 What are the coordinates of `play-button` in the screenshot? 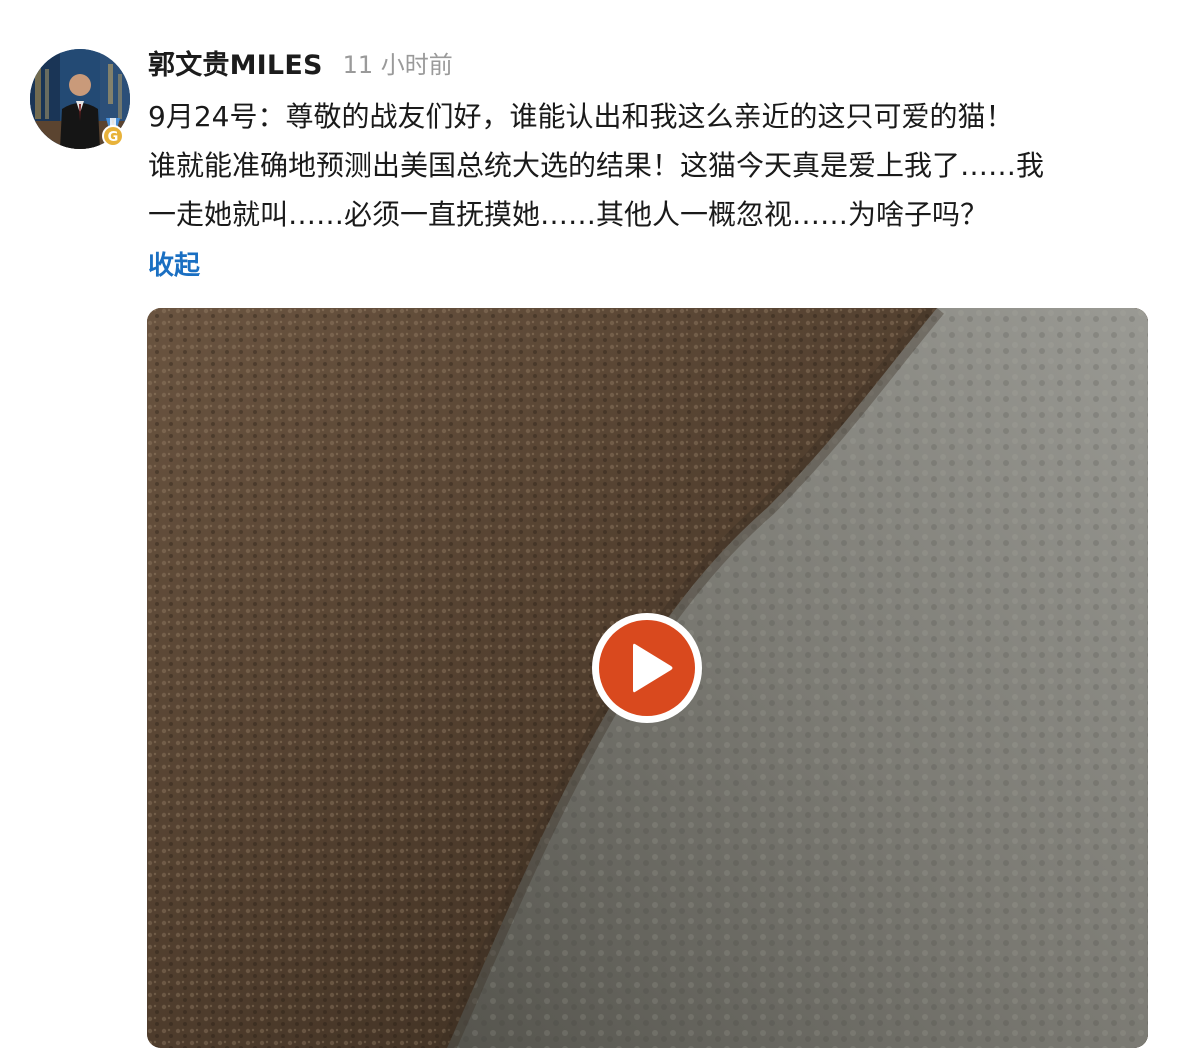 It's located at (647, 668).